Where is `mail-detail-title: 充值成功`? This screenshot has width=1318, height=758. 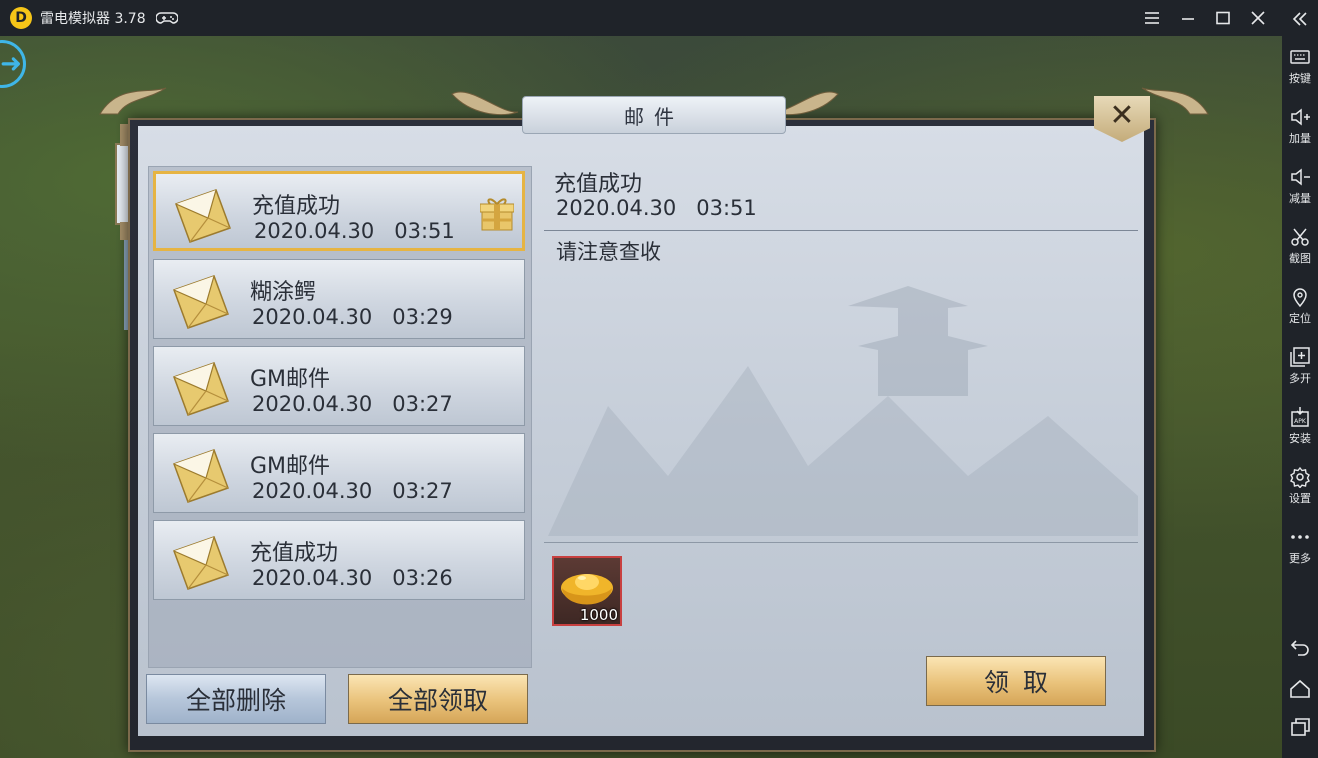
mail-detail-title: 充值成功 is located at coordinates (598, 184).